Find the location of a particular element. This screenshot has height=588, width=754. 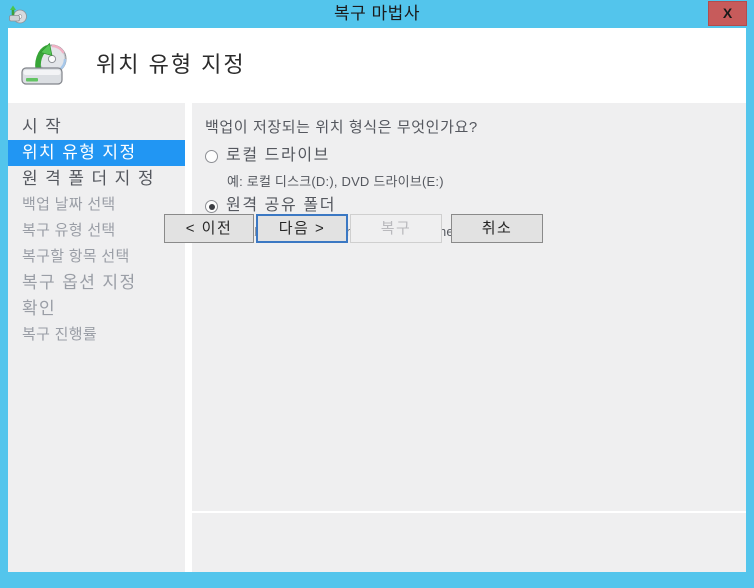

wizard-banner: 위치 유형 지정 is located at coordinates (377, 62).